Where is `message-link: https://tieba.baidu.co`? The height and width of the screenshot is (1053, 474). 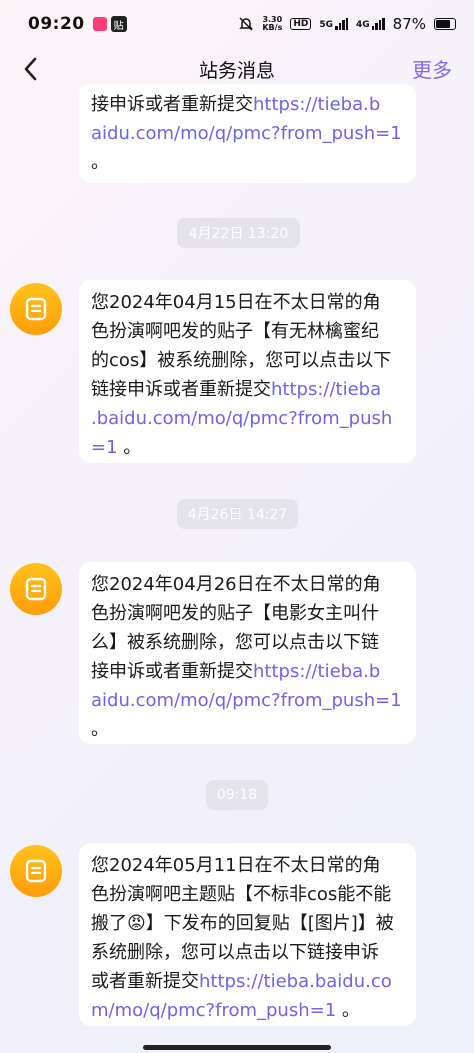 message-link: https://tieba.baidu.co is located at coordinates (295, 981).